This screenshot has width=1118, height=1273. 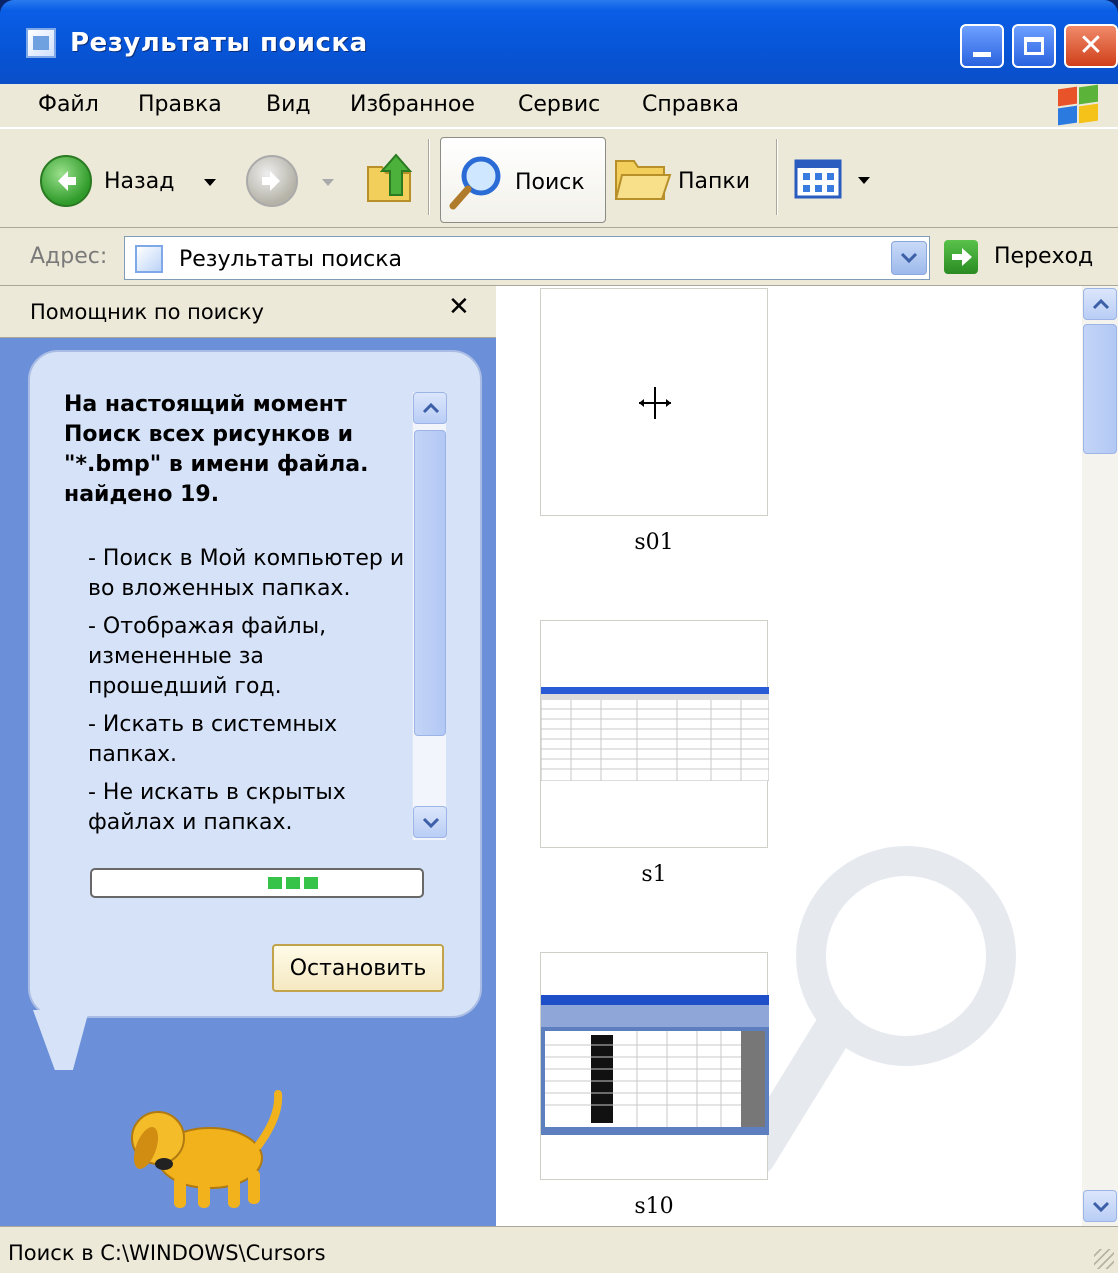 I want to click on go-arrow-icon, so click(x=962, y=257).